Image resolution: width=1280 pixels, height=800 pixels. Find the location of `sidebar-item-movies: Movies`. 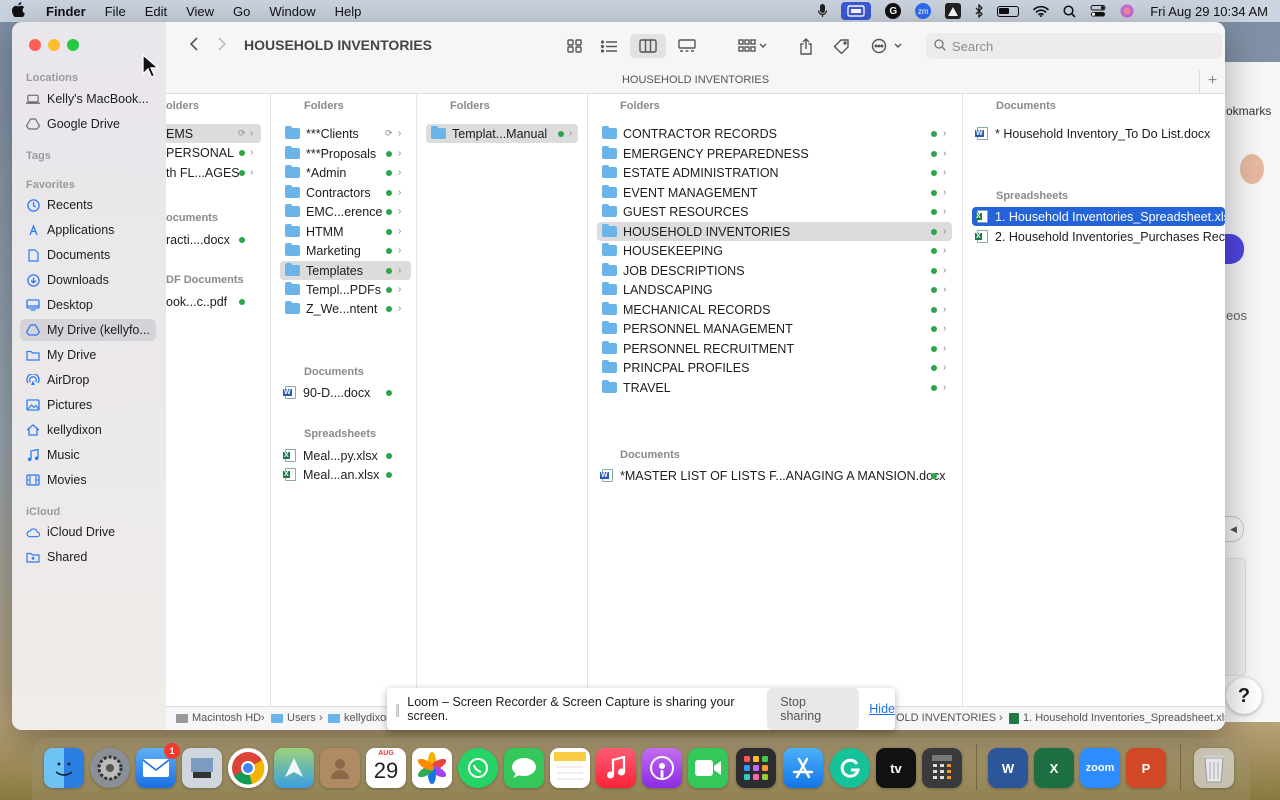

sidebar-item-movies: Movies is located at coordinates (88, 480).